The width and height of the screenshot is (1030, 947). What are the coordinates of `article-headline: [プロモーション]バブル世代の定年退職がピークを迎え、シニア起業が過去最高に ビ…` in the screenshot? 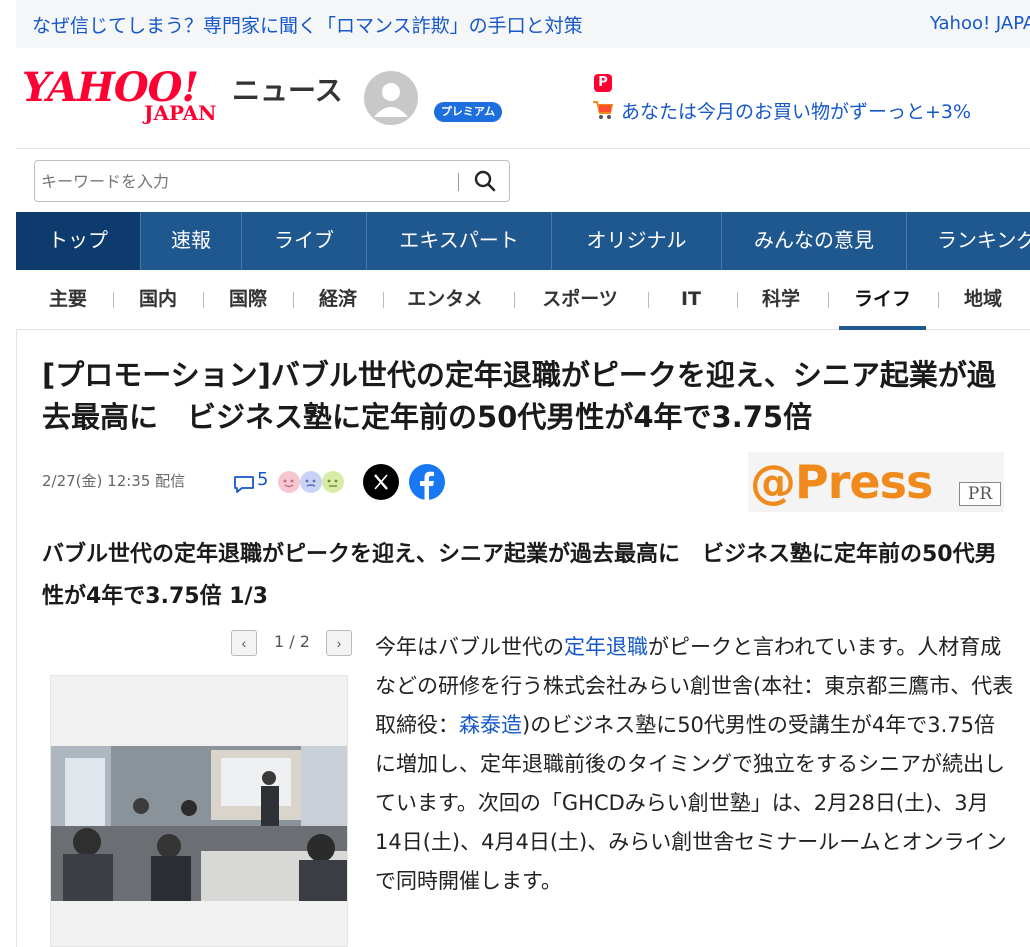 It's located at (519, 396).